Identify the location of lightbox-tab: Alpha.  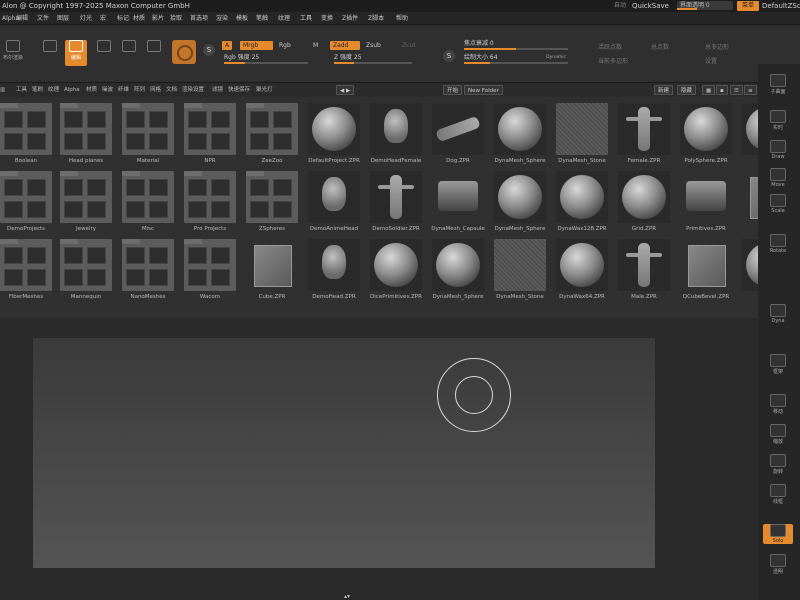
(72, 90).